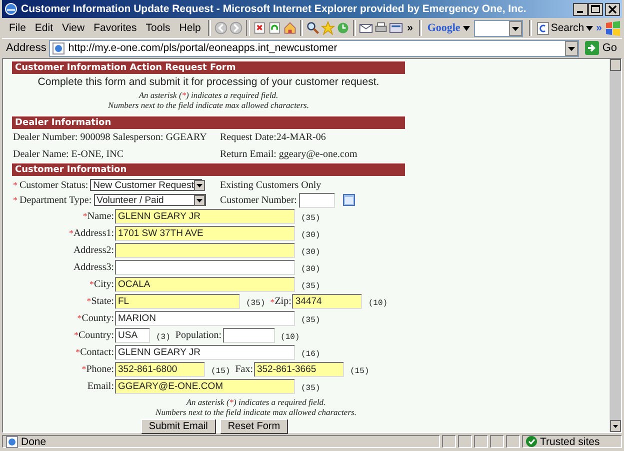 The width and height of the screenshot is (624, 451). I want to click on status-text: Done, so click(33, 442).